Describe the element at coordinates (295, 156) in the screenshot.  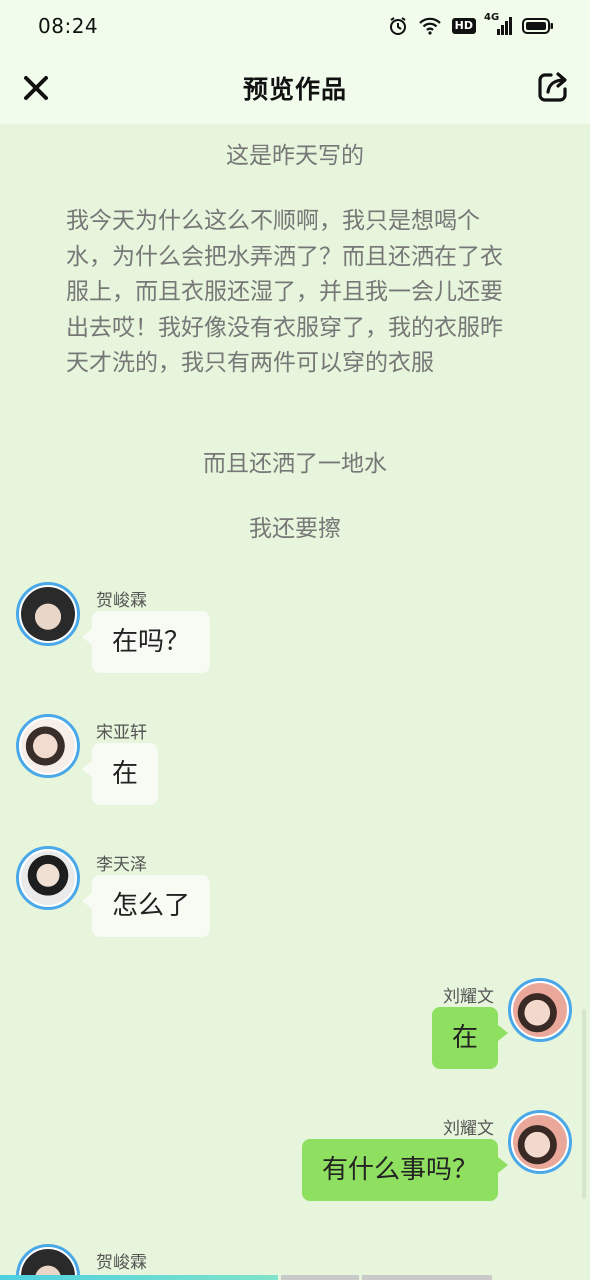
I see `narration-line: 这是昨天写的` at that location.